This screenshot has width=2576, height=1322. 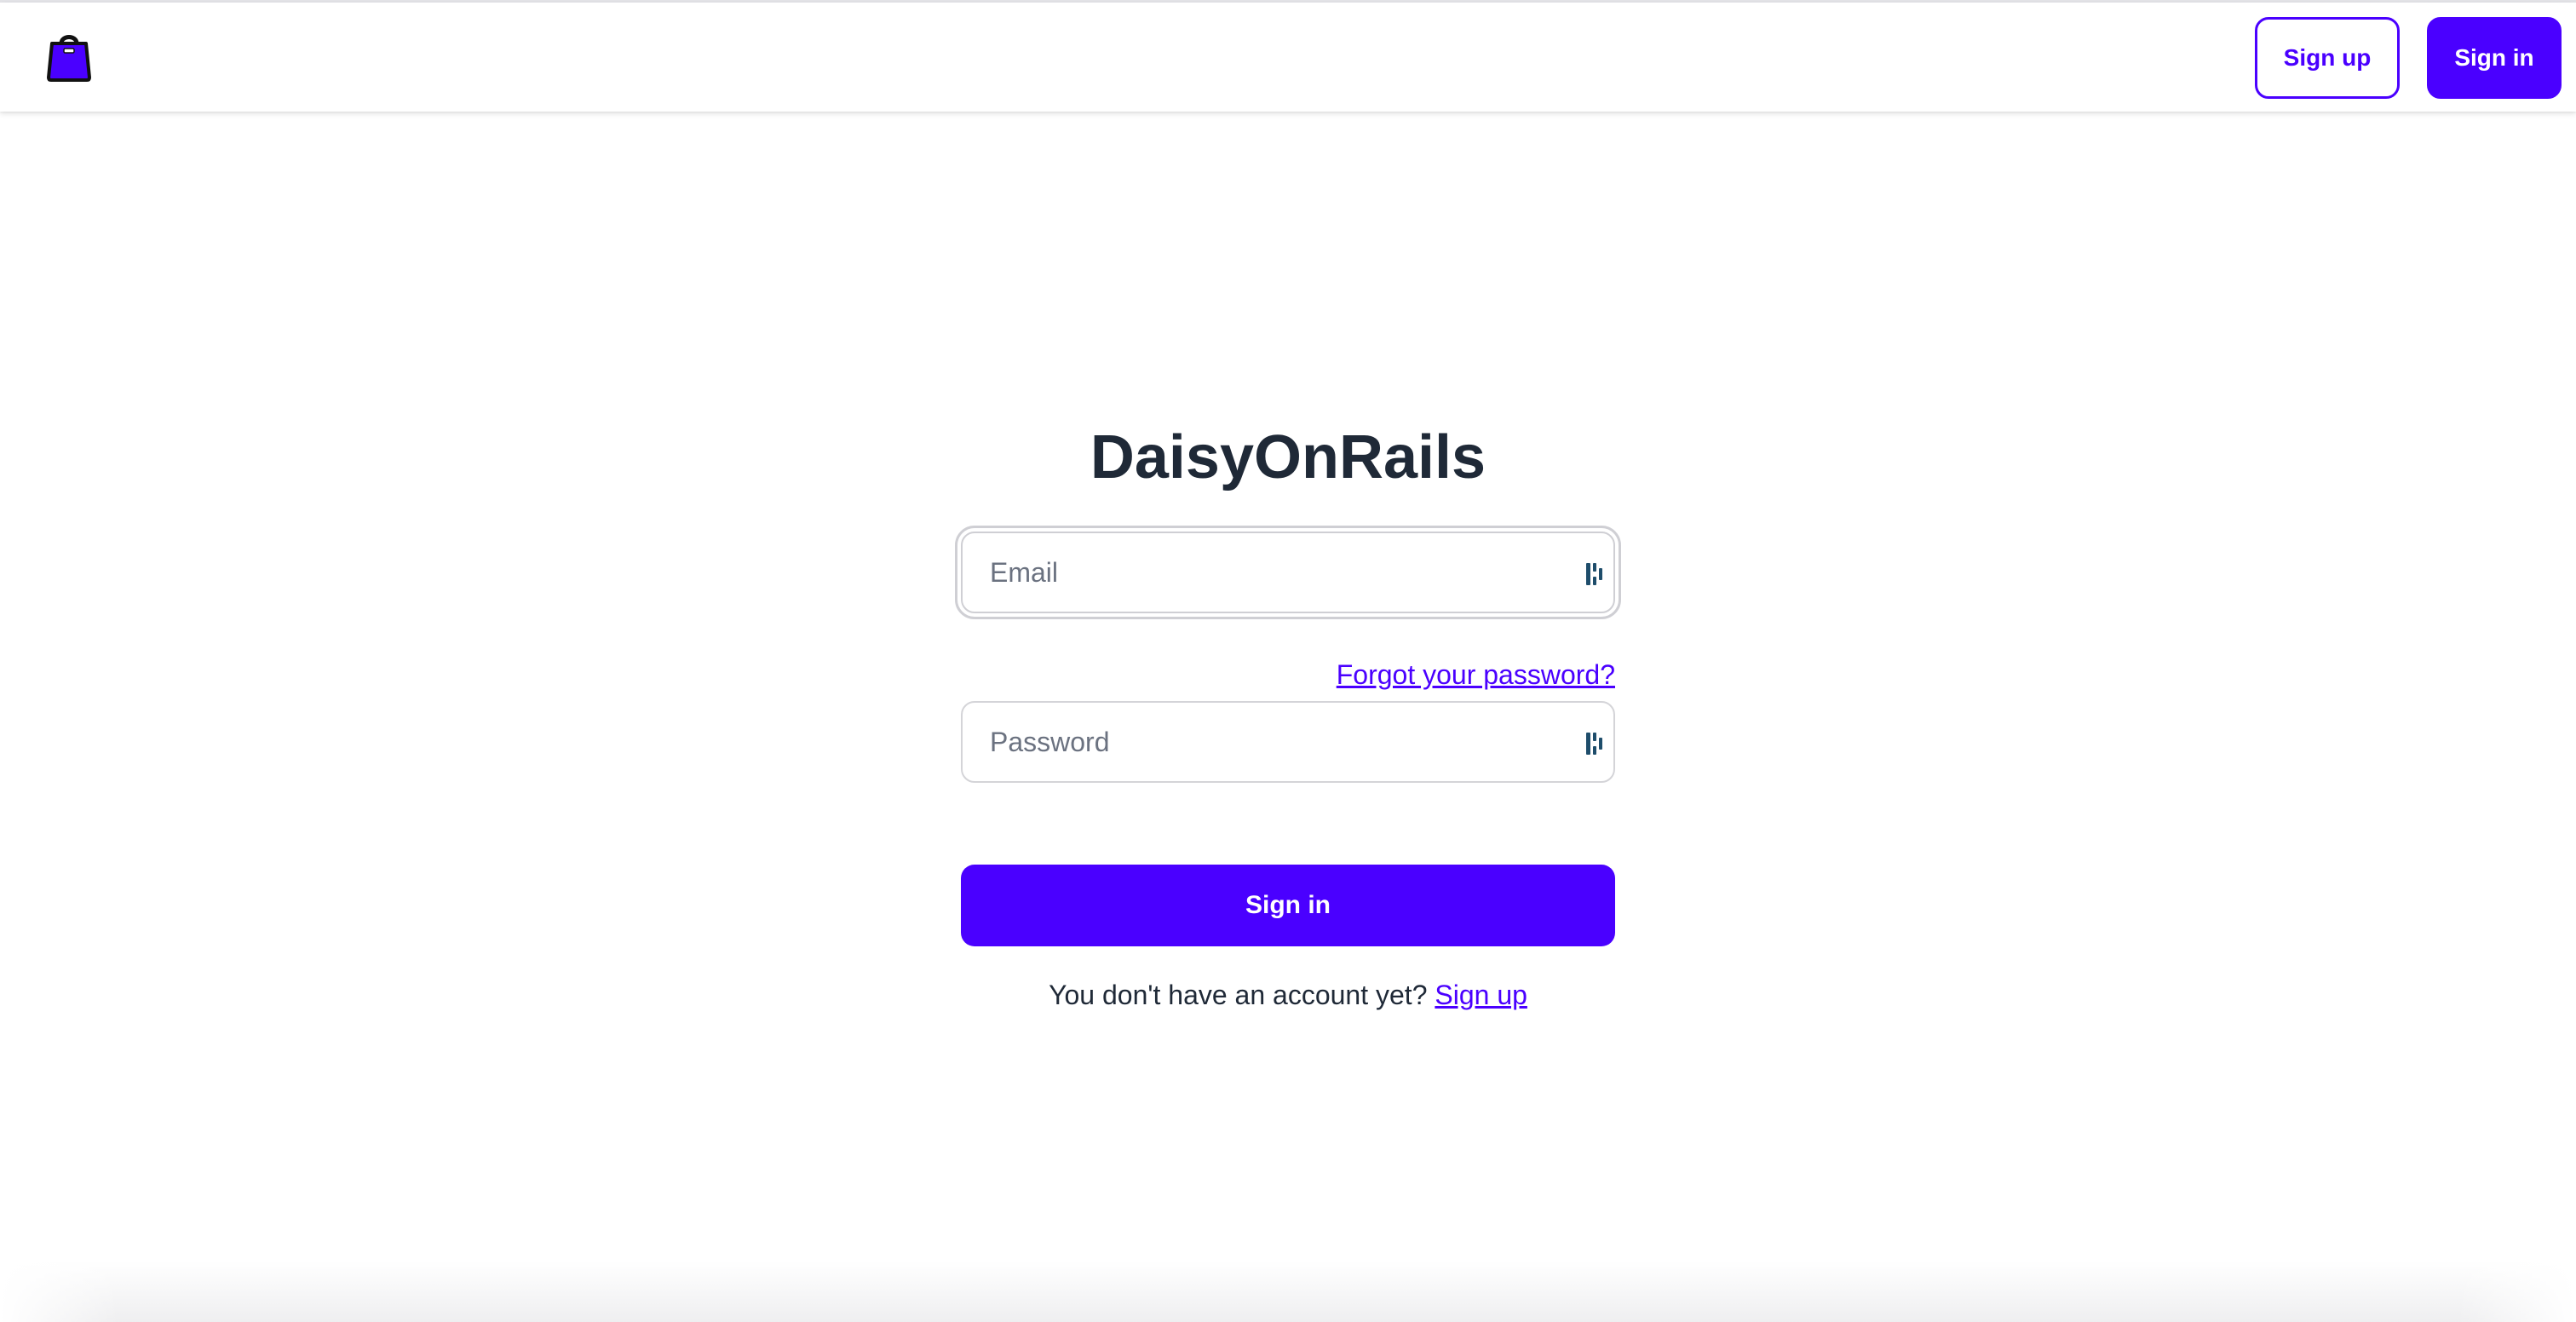 I want to click on sign-in-button: Sign in, so click(x=2494, y=58).